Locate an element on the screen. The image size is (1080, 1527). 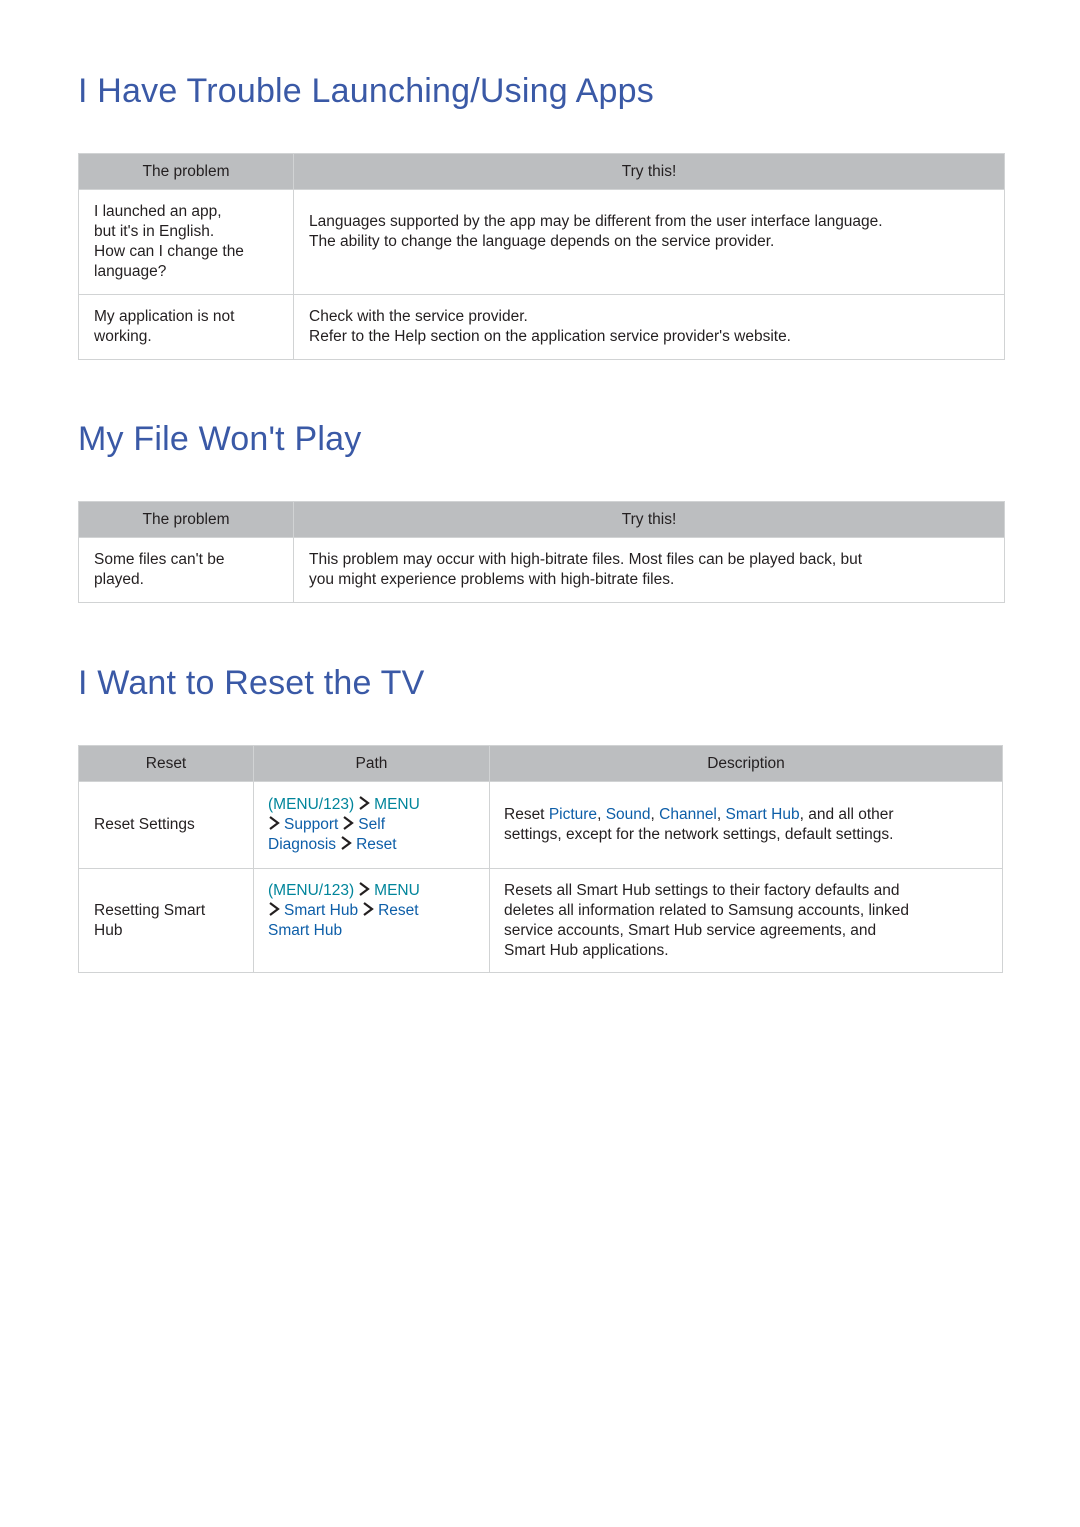
section-title-reset-tv: I Want to Reset the TV is located at coordinates (251, 683).